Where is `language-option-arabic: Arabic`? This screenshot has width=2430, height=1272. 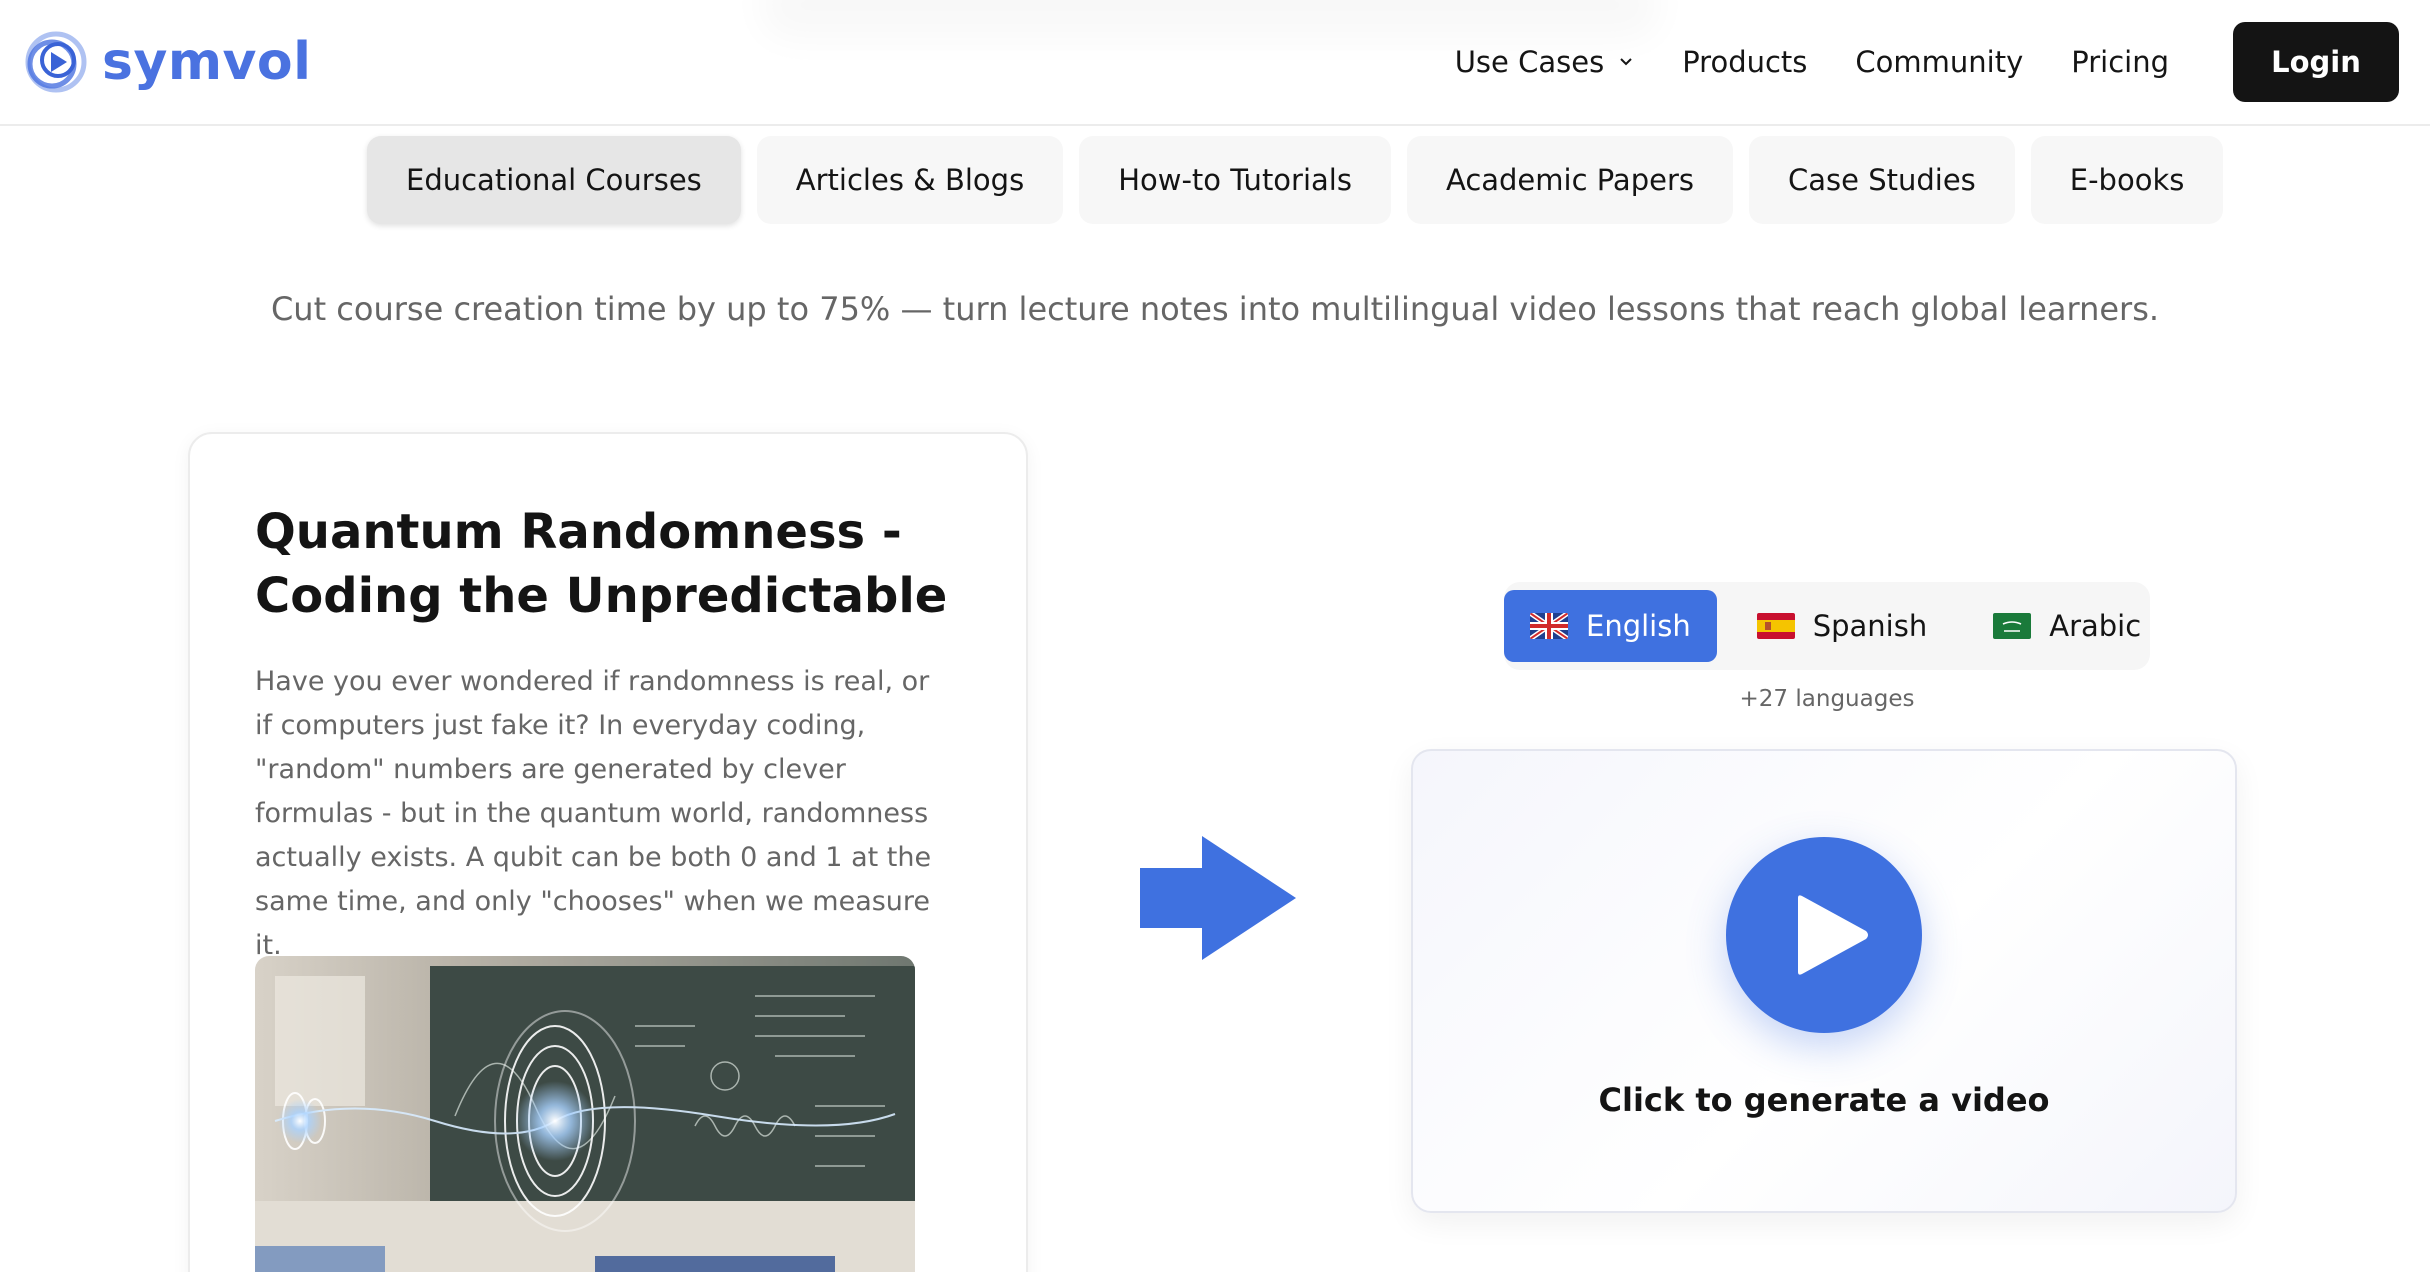
language-option-arabic: Arabic is located at coordinates (2067, 626).